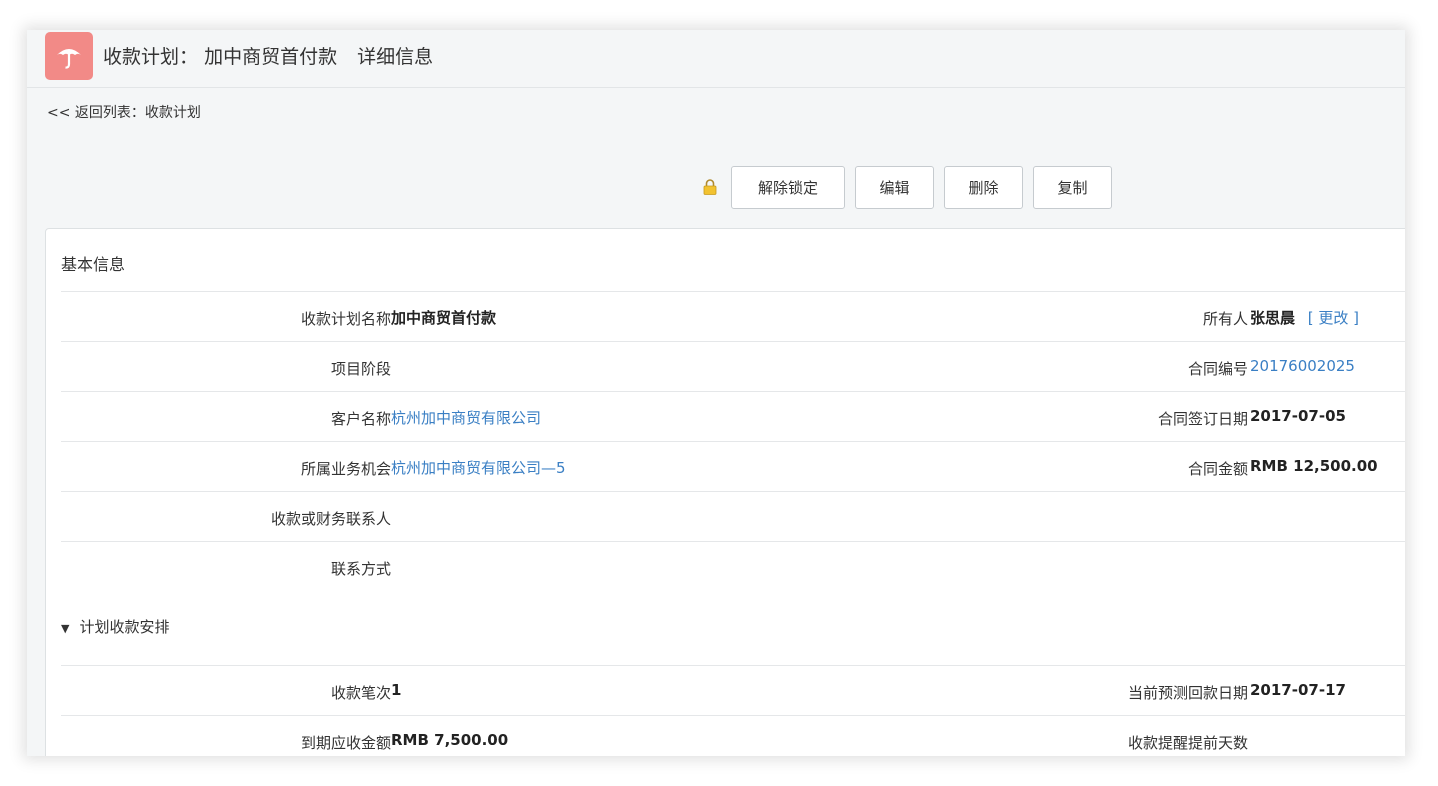 The height and width of the screenshot is (786, 1438). What do you see at coordinates (478, 467) in the screenshot?
I see `opportunity-link: 杭州加中商贸有限公司—5` at bounding box center [478, 467].